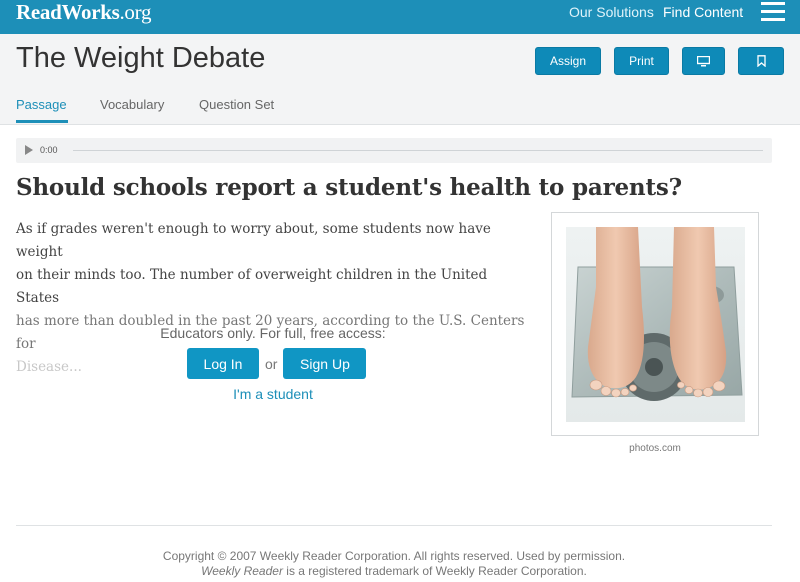 The image size is (800, 582). What do you see at coordinates (141, 58) in the screenshot?
I see `page-title: The Weight Debate` at bounding box center [141, 58].